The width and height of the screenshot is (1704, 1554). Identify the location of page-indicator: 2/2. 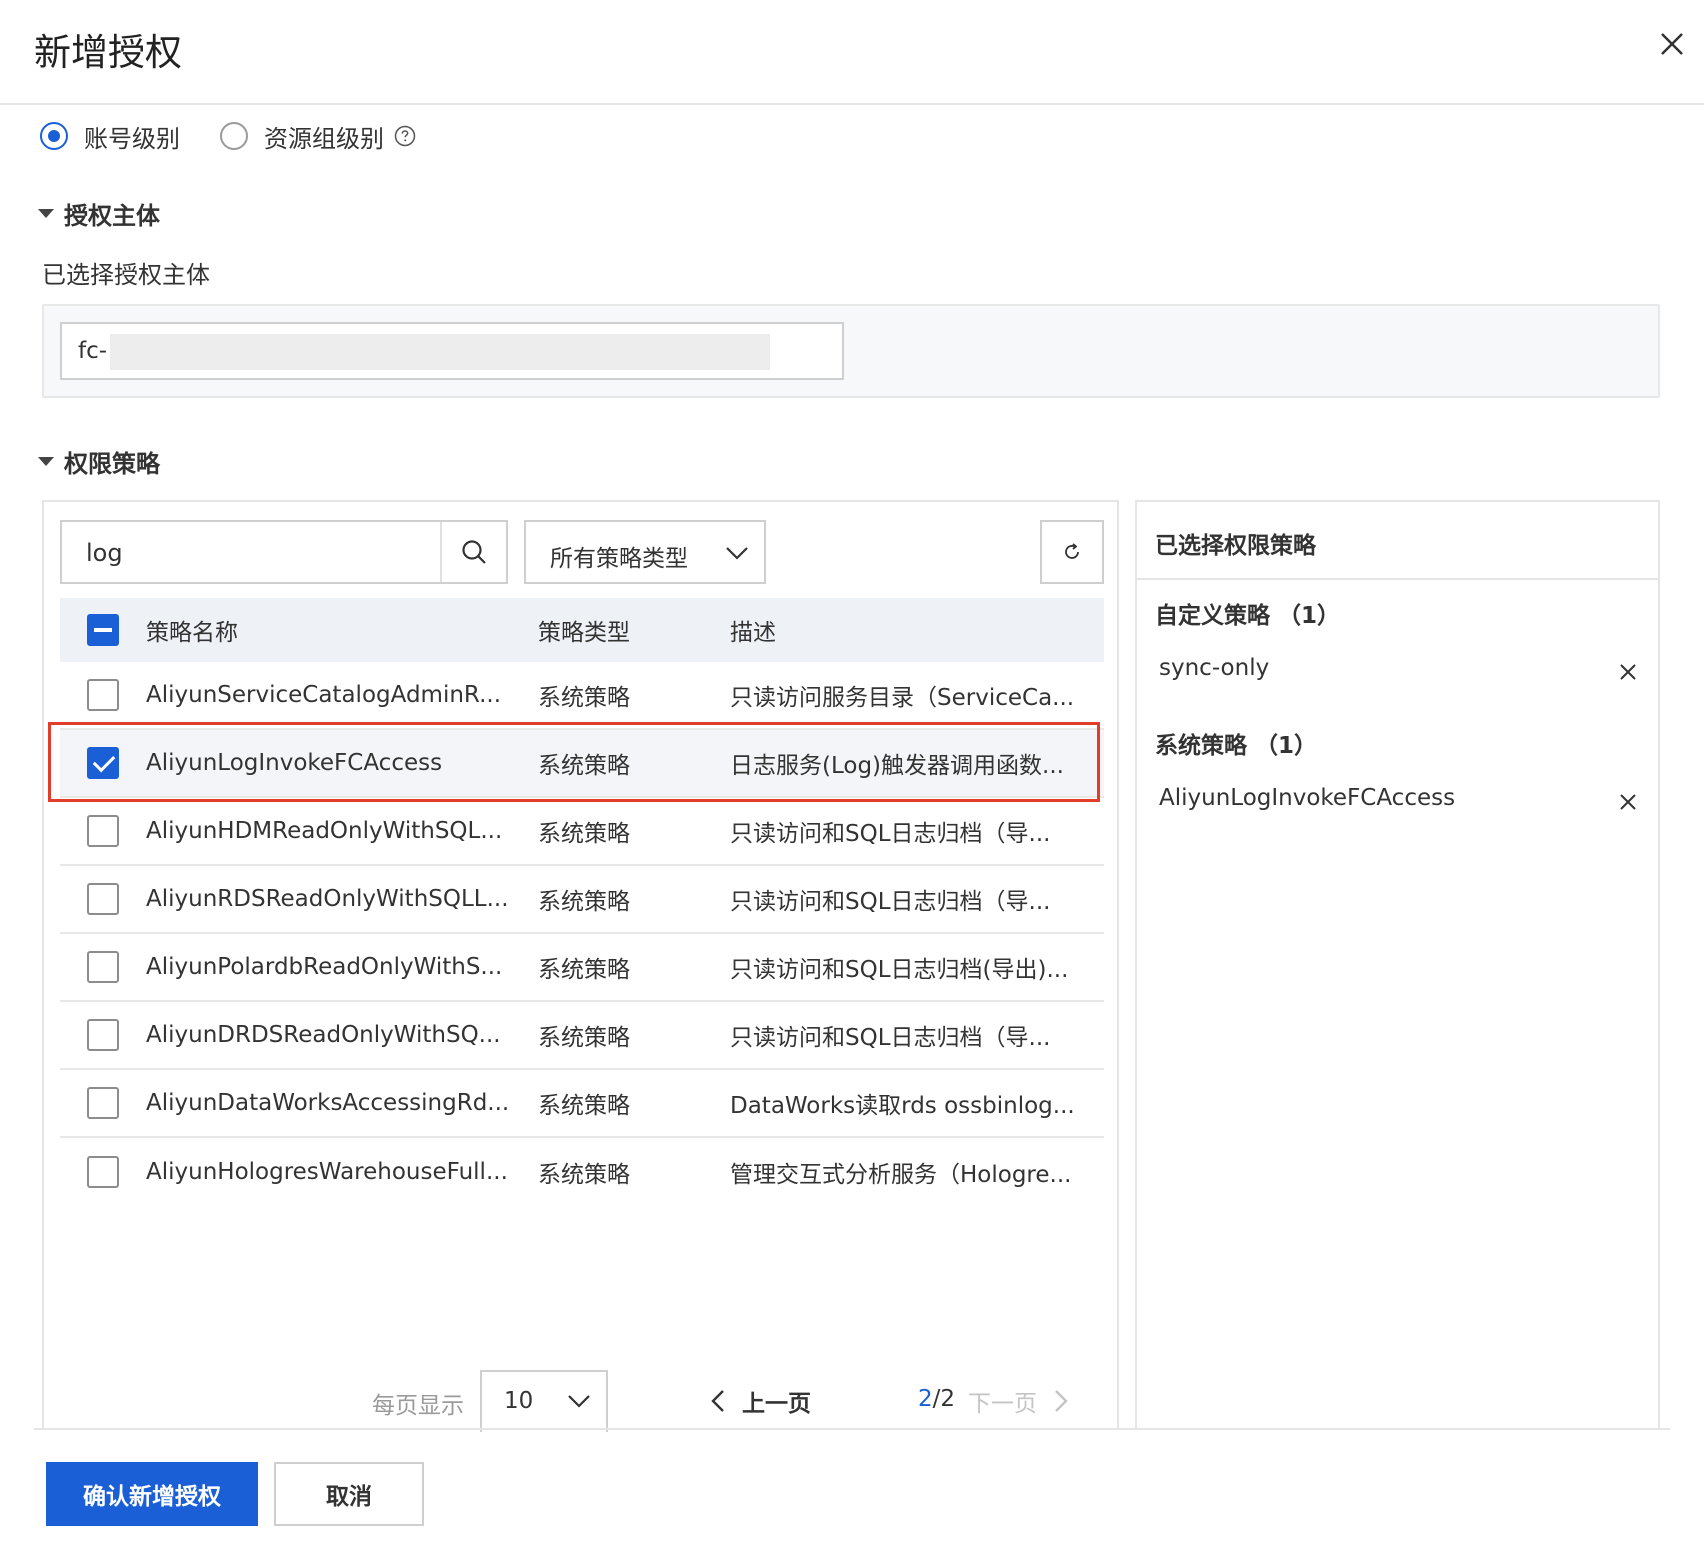
(936, 1399).